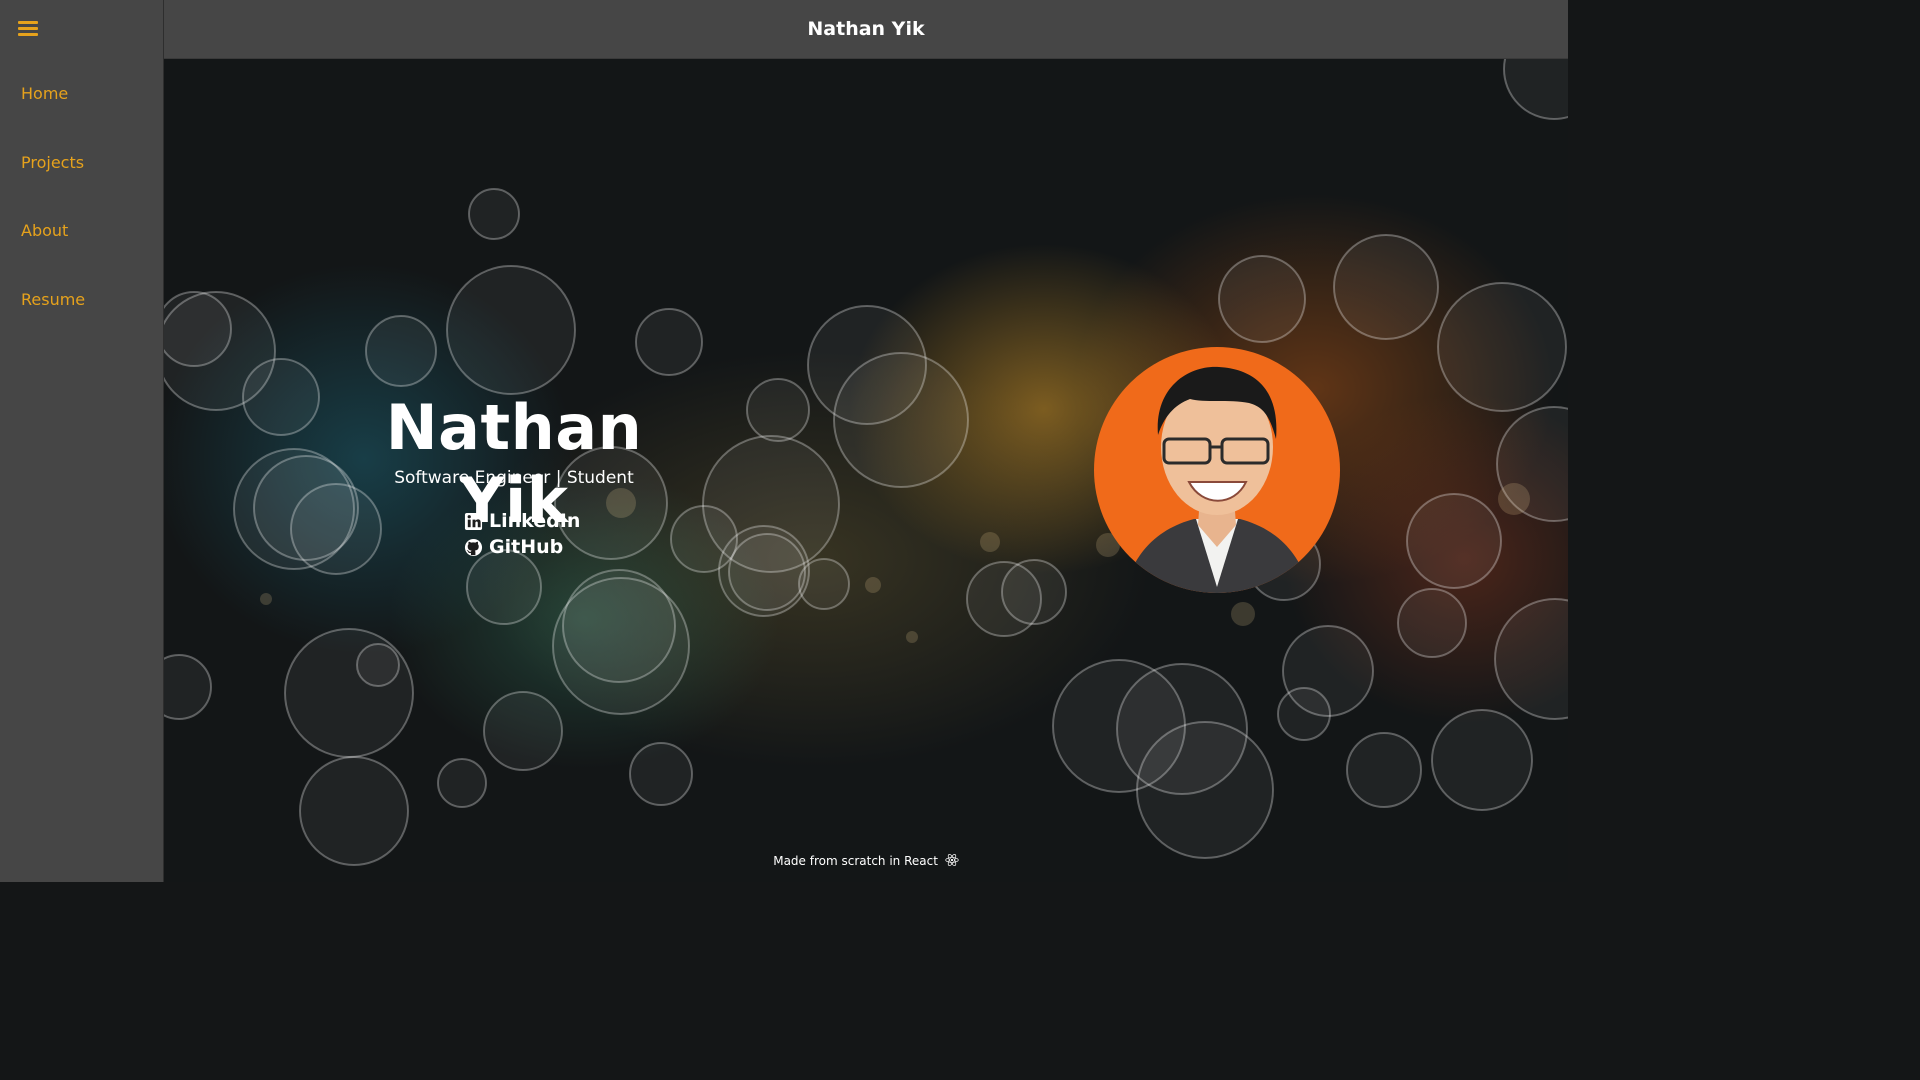 Image resolution: width=1920 pixels, height=1080 pixels. I want to click on page-title: Nathan Yik, so click(866, 29).